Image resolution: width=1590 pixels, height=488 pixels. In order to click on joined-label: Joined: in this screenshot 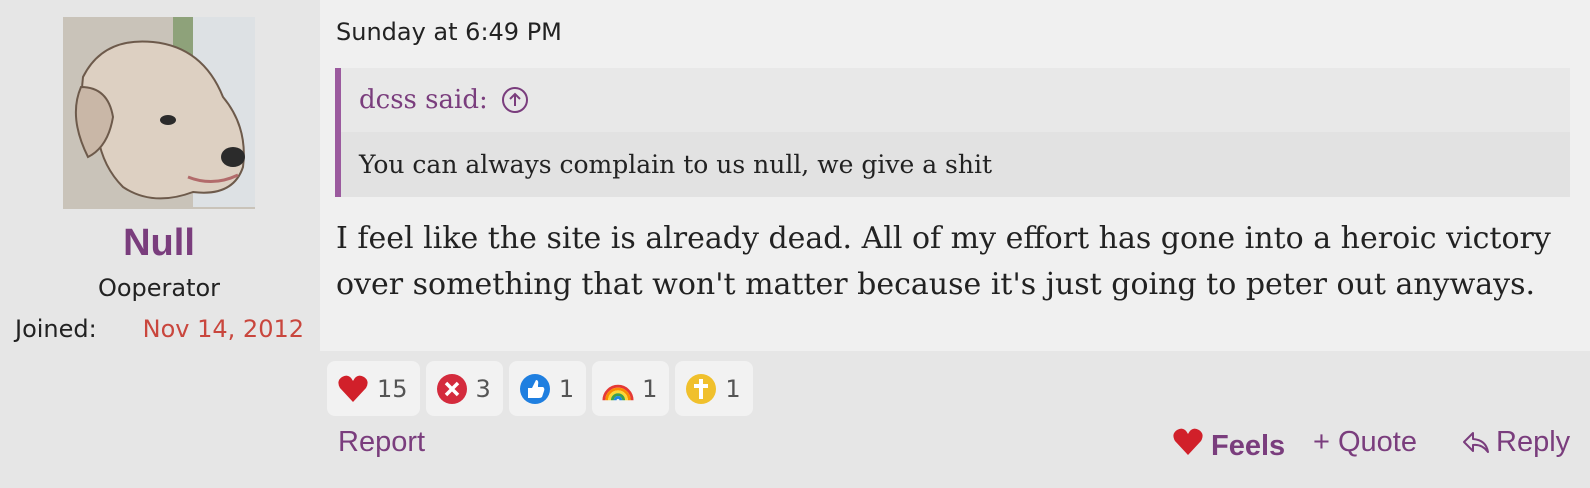, I will do `click(56, 329)`.